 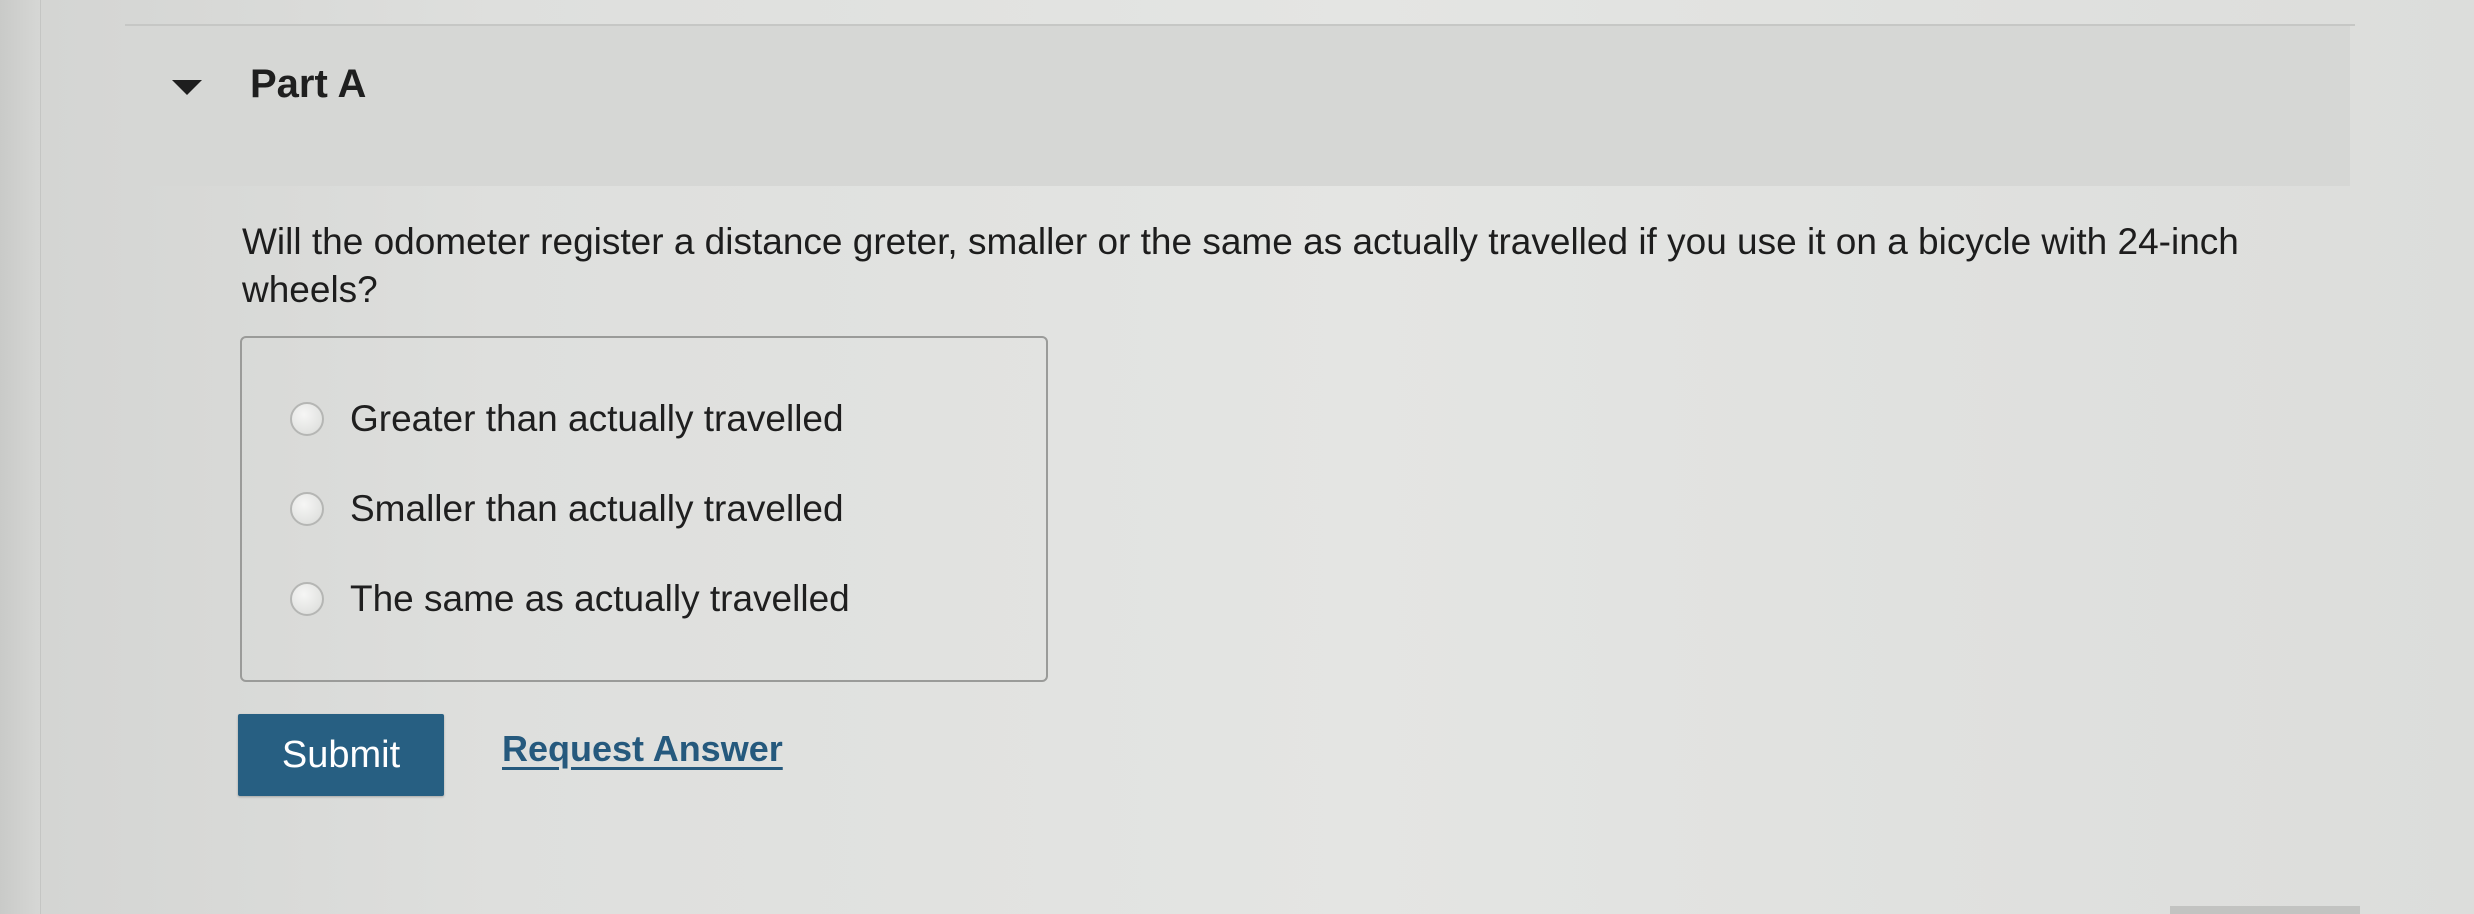 I want to click on choice-label: Greater than actually travelled, so click(x=597, y=418).